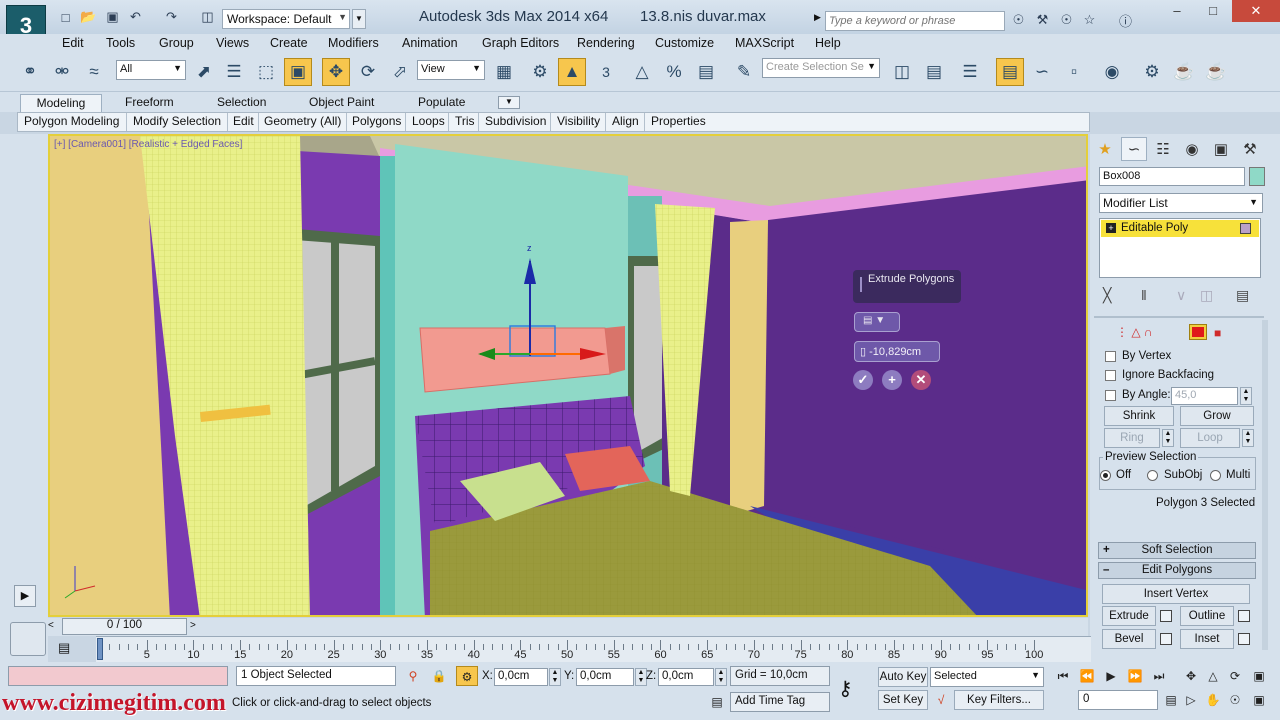 The height and width of the screenshot is (720, 1280). Describe the element at coordinates (1259, 676) in the screenshot. I see `maximize-viewport-icon: ▣` at that location.